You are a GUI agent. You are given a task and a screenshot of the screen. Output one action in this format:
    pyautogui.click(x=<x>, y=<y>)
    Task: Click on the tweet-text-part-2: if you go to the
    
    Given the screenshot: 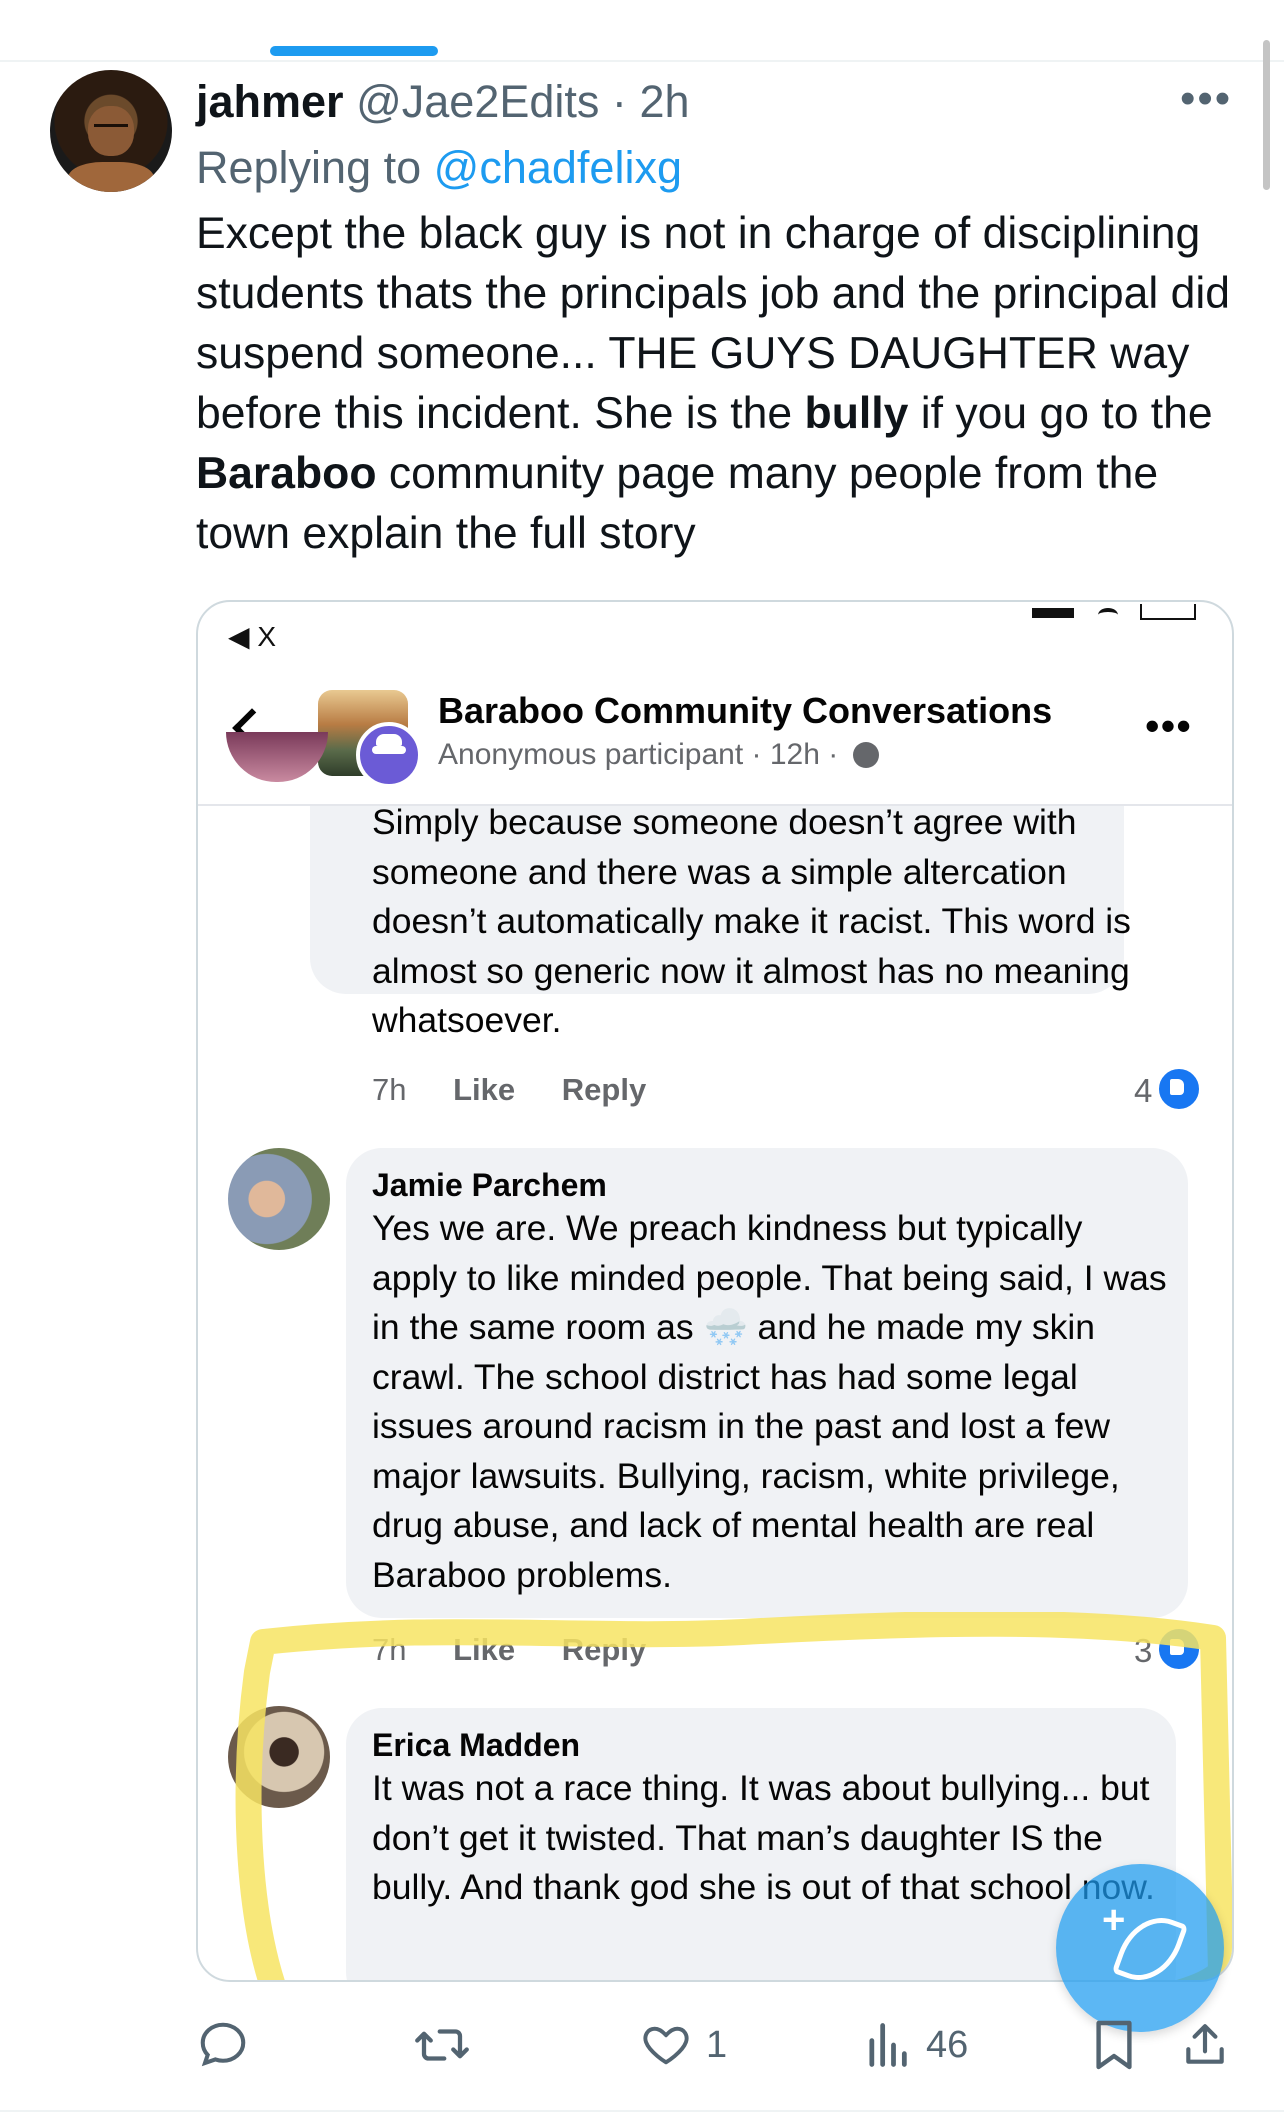 What is the action you would take?
    pyautogui.click(x=1060, y=413)
    